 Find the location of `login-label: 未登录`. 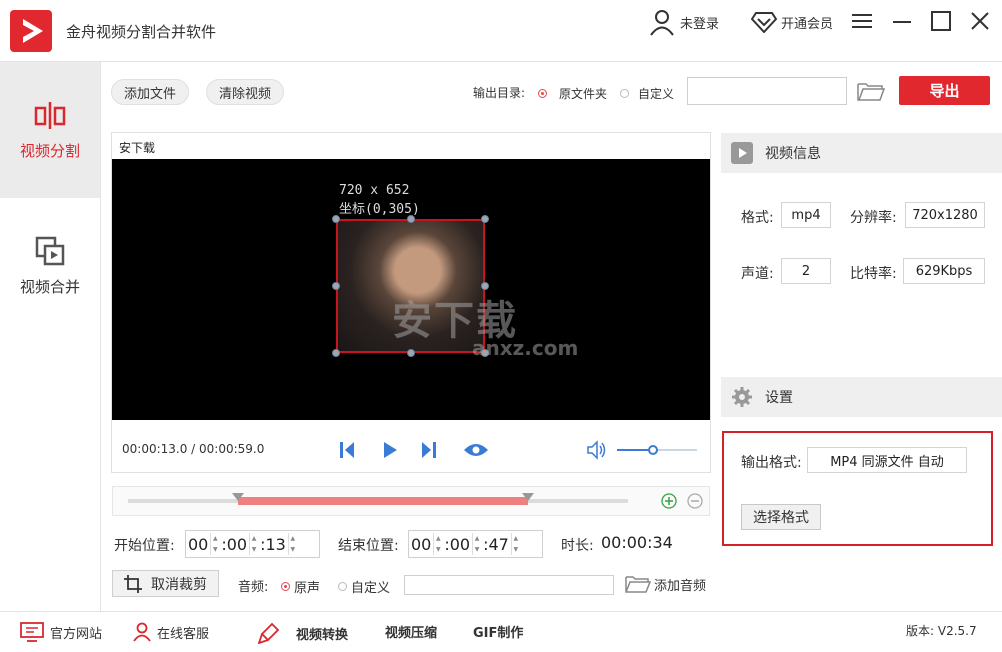

login-label: 未登录 is located at coordinates (700, 24).